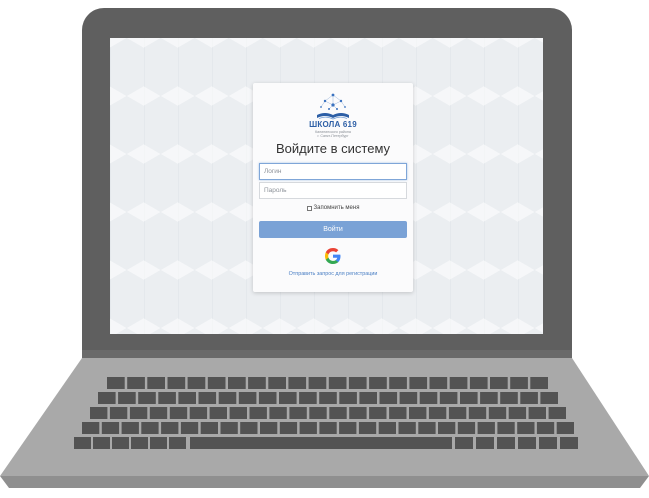 This screenshot has height=498, width=649. Describe the element at coordinates (333, 256) in the screenshot. I see `google-login-icon` at that location.